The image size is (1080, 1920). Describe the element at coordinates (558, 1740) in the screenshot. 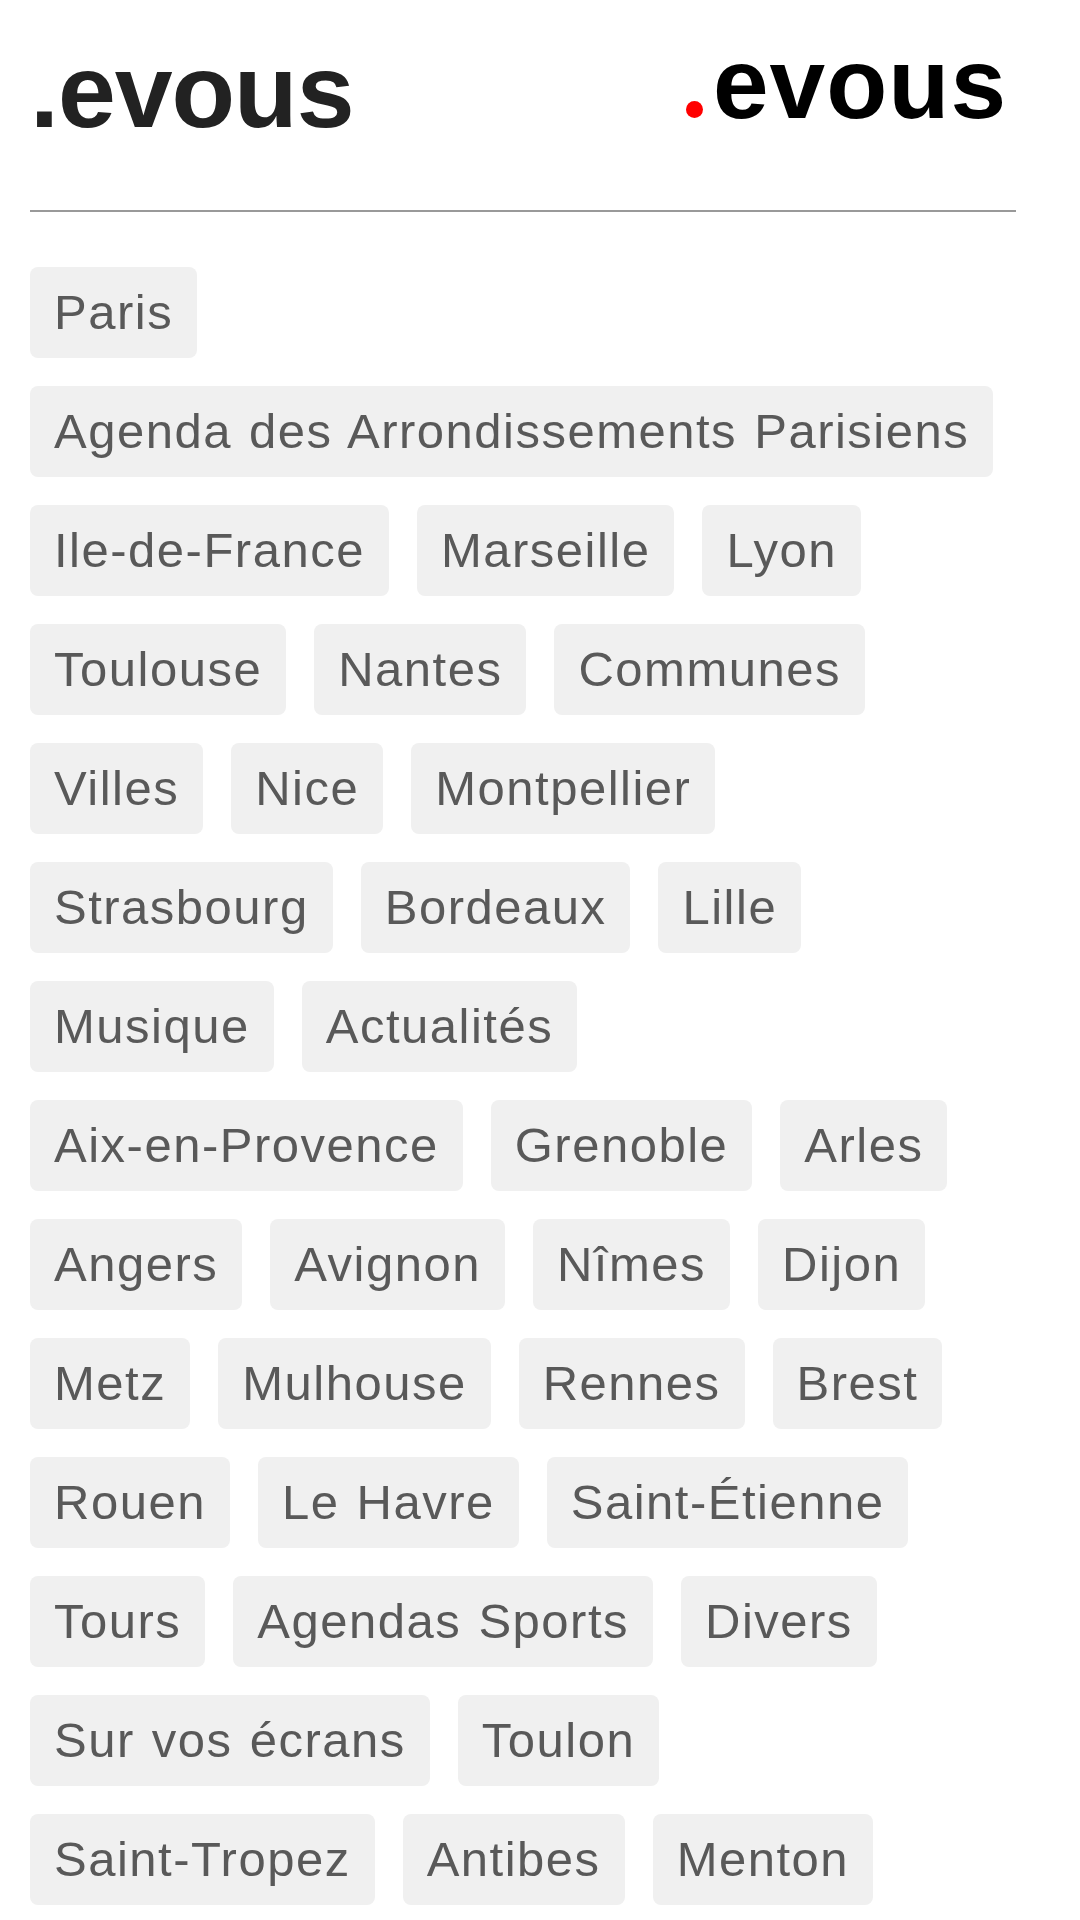

I see `category-link: Toulon` at that location.